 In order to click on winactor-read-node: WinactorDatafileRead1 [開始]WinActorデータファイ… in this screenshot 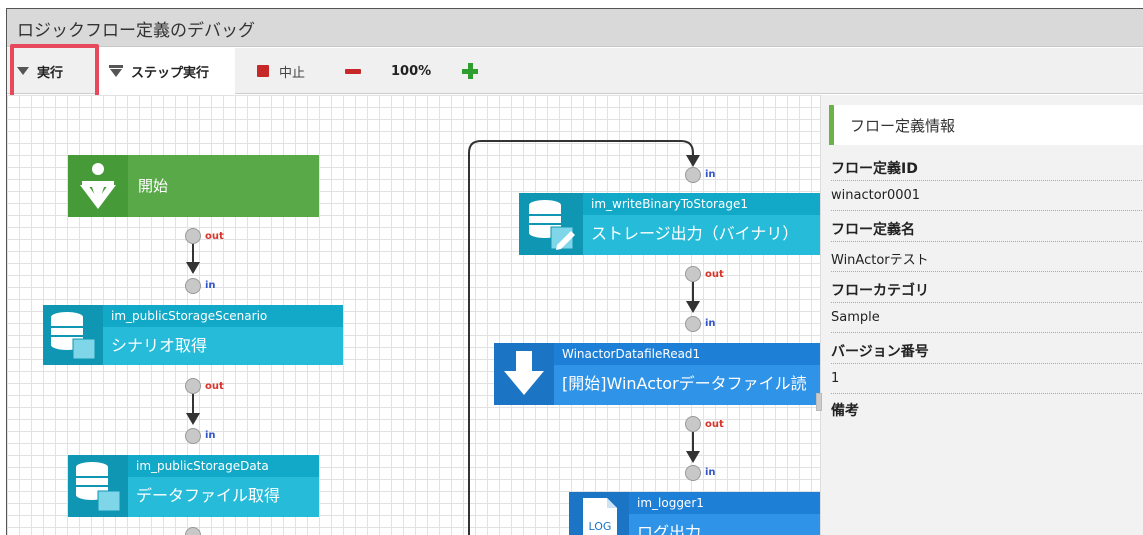, I will do `click(657, 374)`.